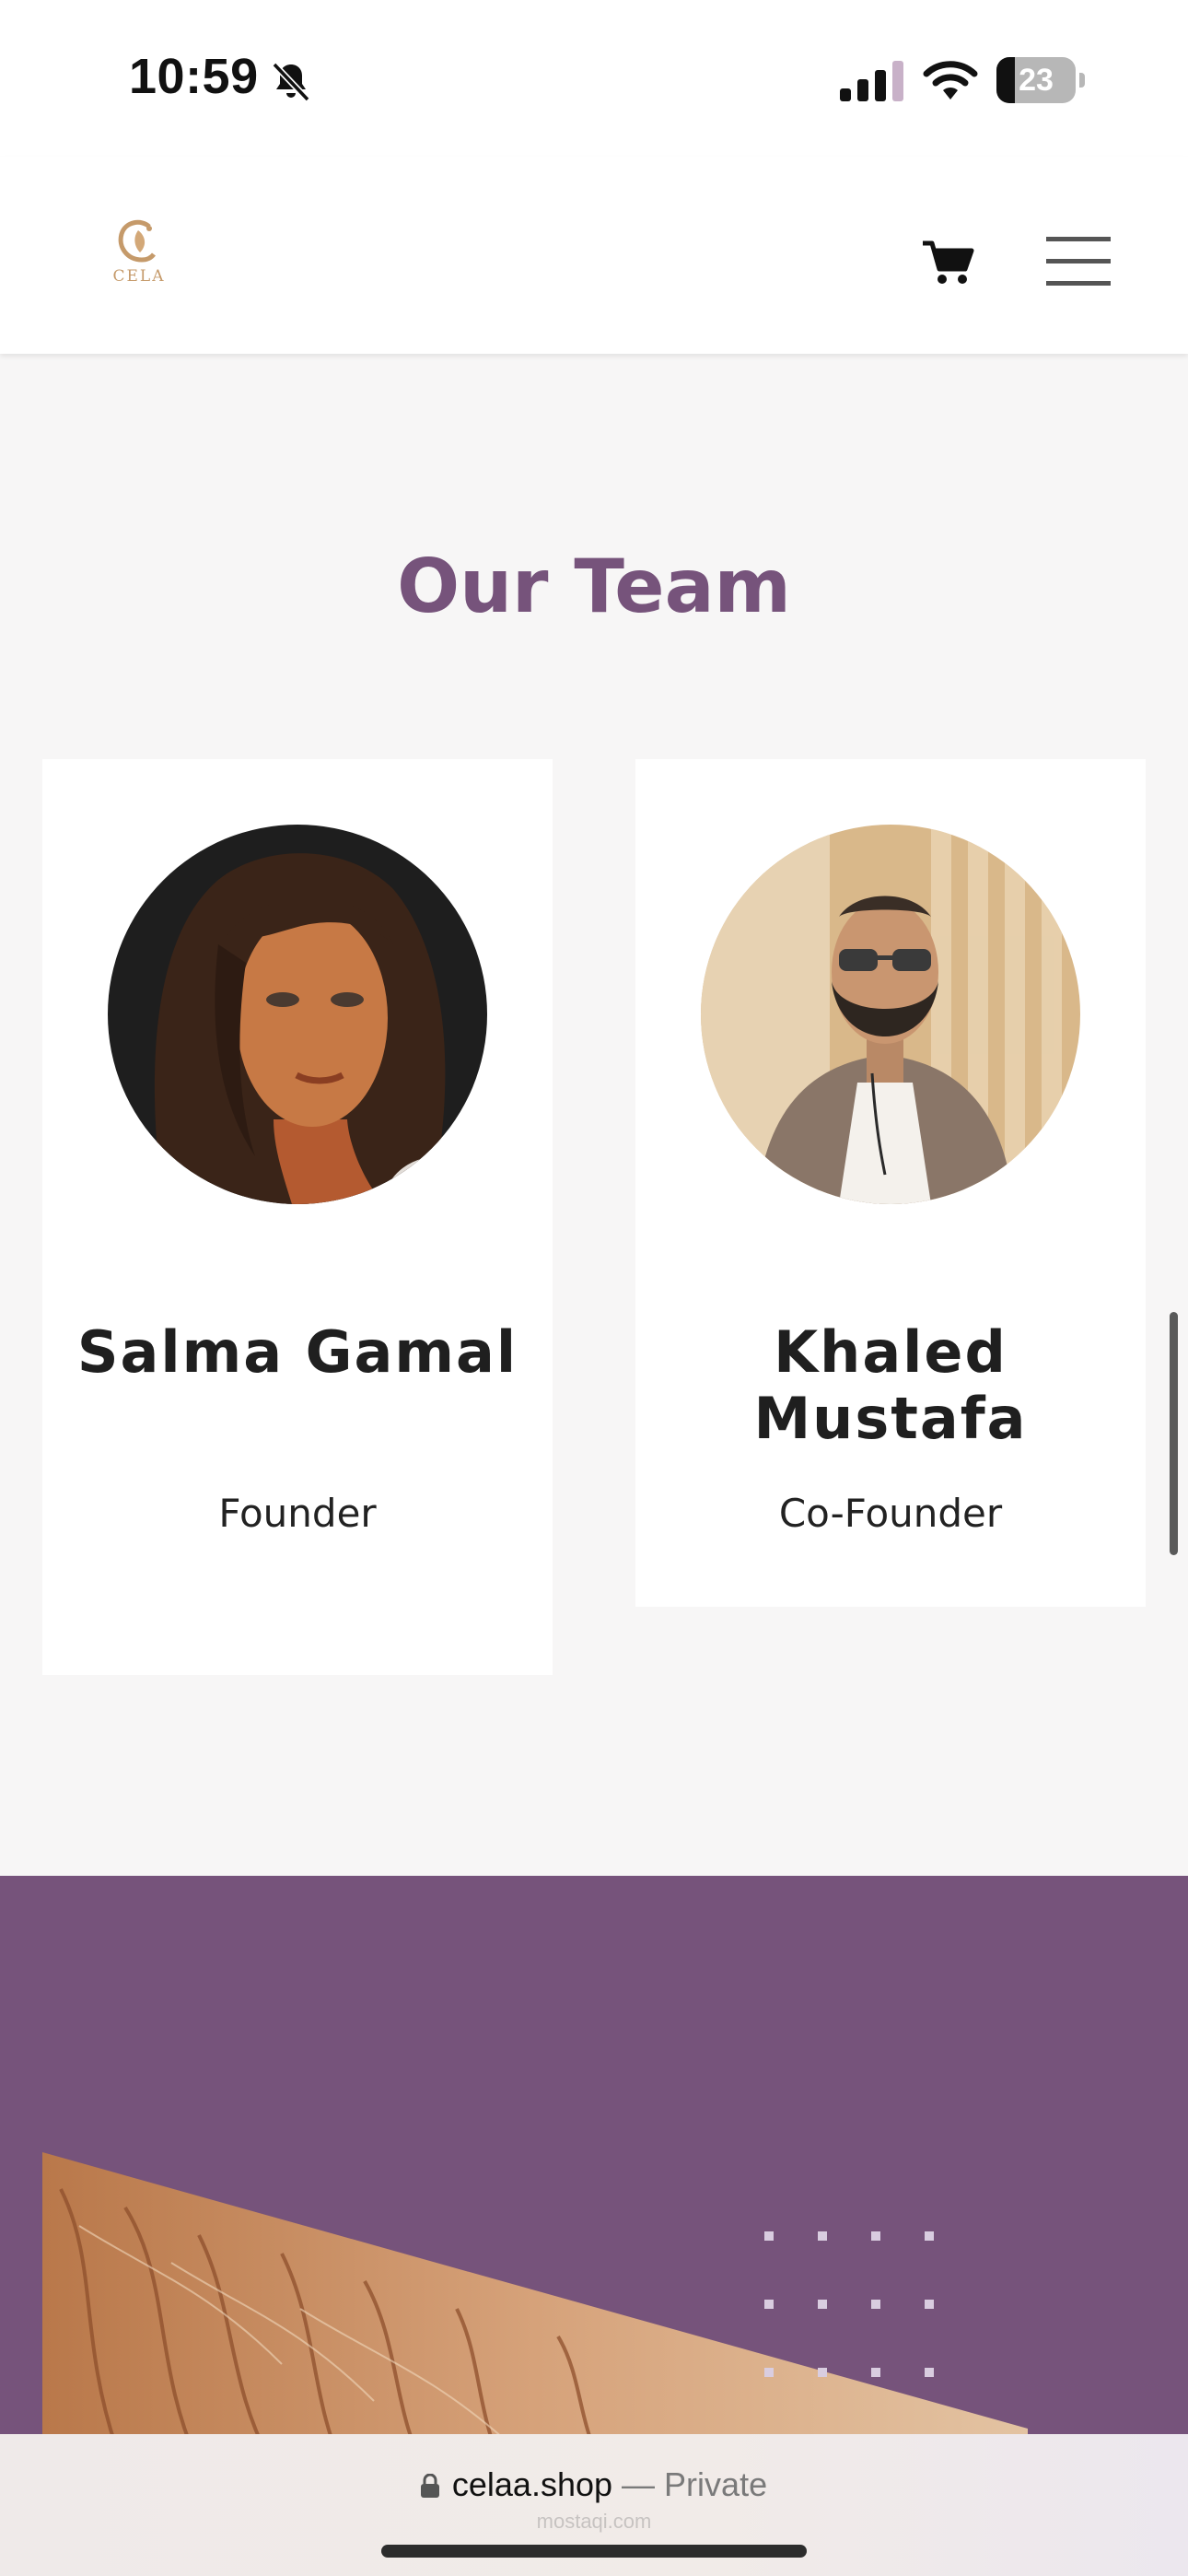  I want to click on battery-body: 23, so click(1036, 80).